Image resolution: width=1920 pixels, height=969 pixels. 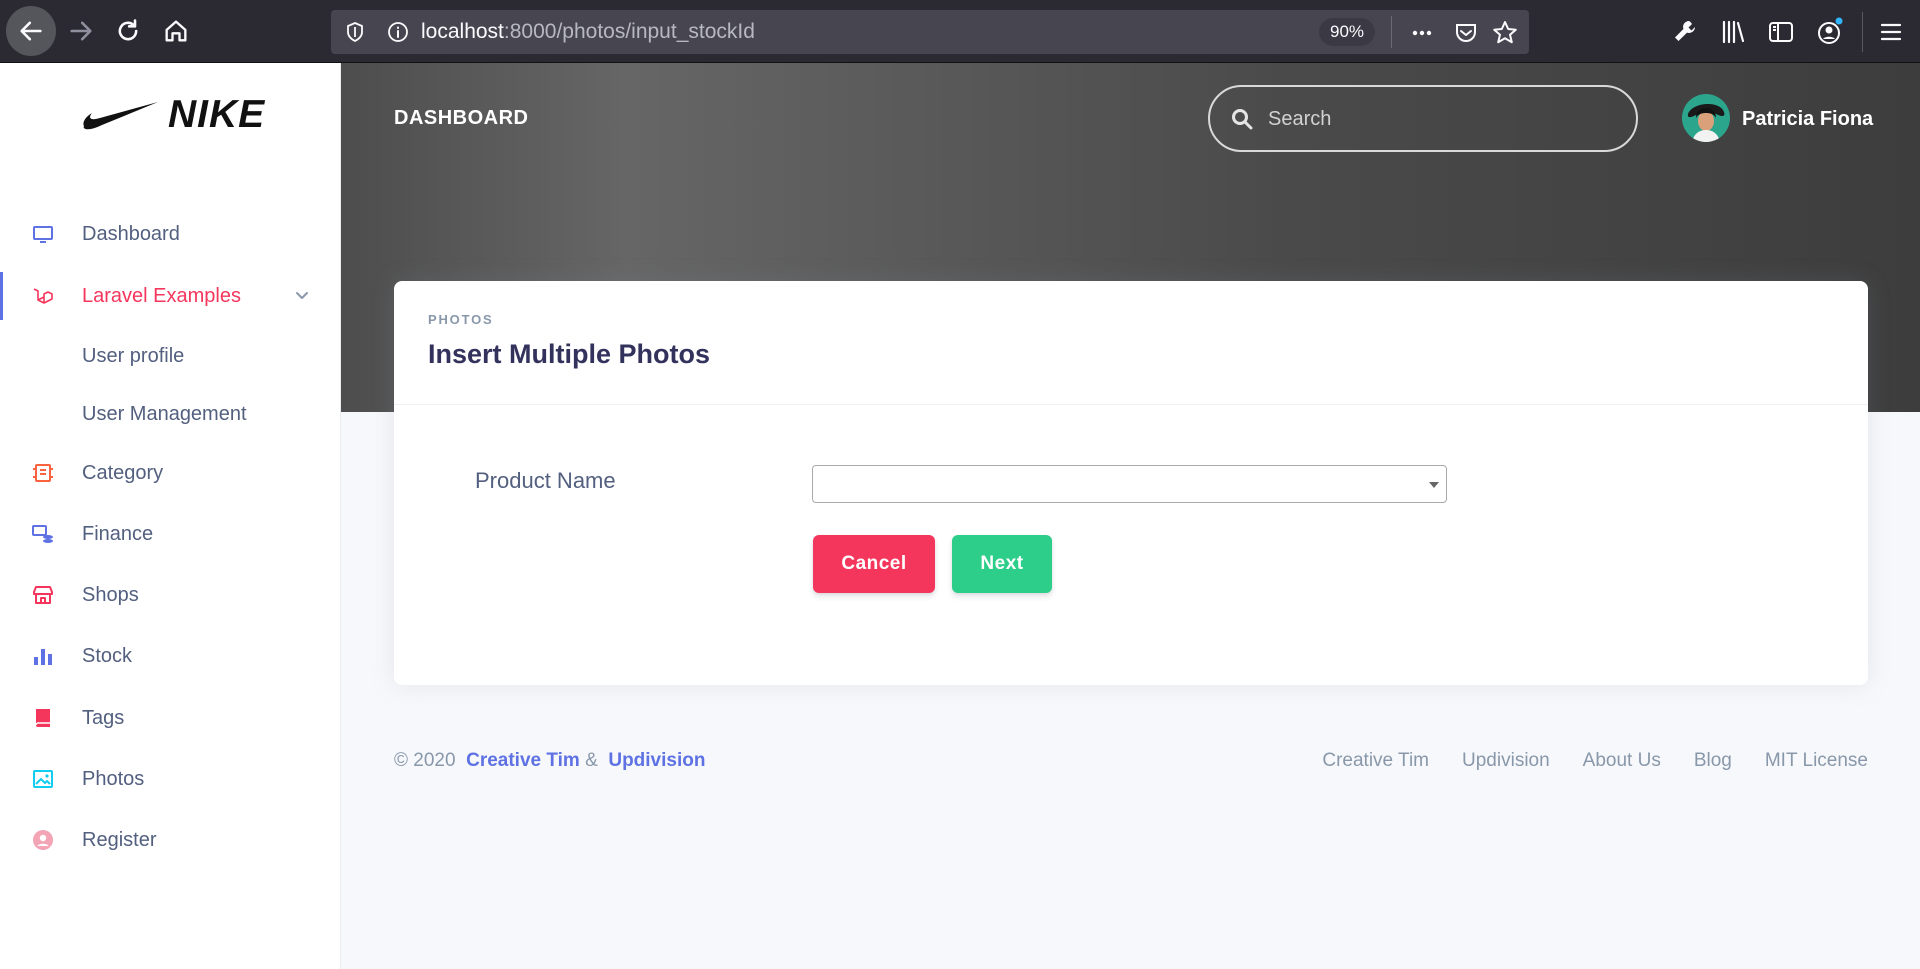 What do you see at coordinates (462, 31) in the screenshot?
I see `url-host: localhost` at bounding box center [462, 31].